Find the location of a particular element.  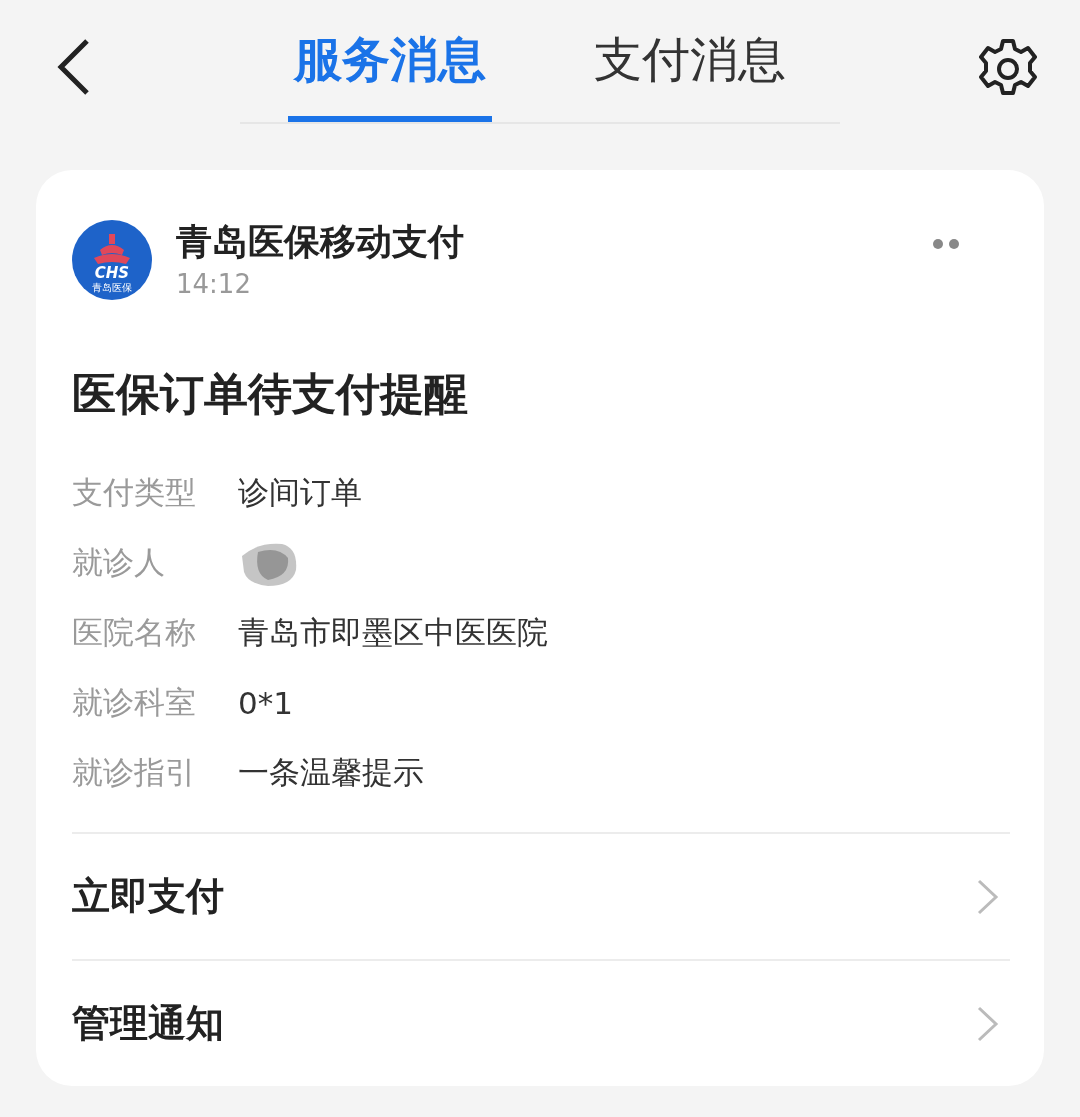

field-label: 就诊科室 is located at coordinates (134, 702).